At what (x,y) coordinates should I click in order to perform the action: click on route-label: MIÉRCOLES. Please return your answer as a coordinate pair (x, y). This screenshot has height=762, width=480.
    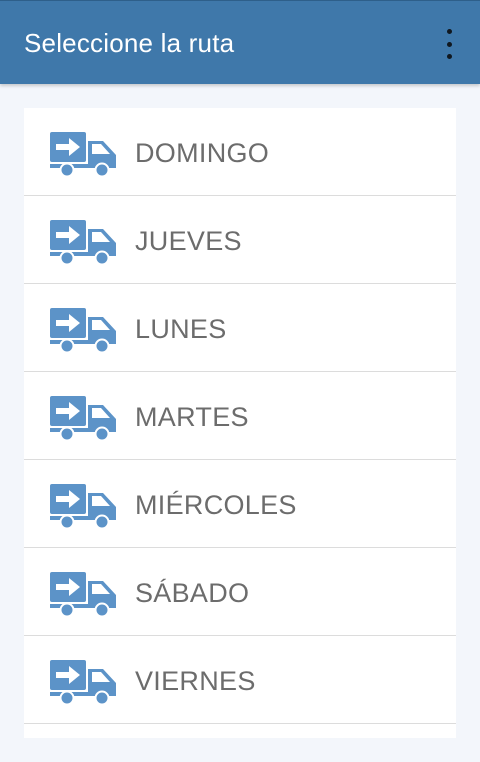
    Looking at the image, I should click on (216, 505).